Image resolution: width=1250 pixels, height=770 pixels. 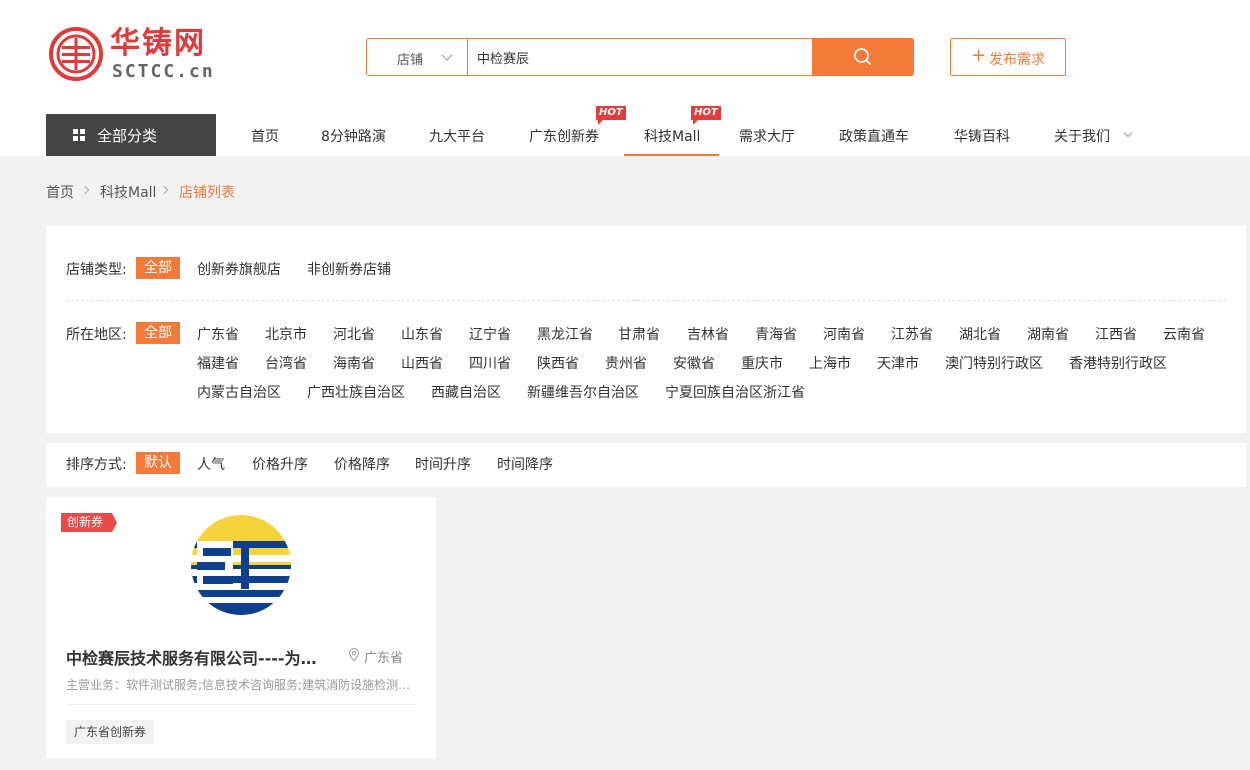 I want to click on shop-name: 中检赛辰技术服务有限公司----为国家级质检中心提供技术服务, so click(x=197, y=657).